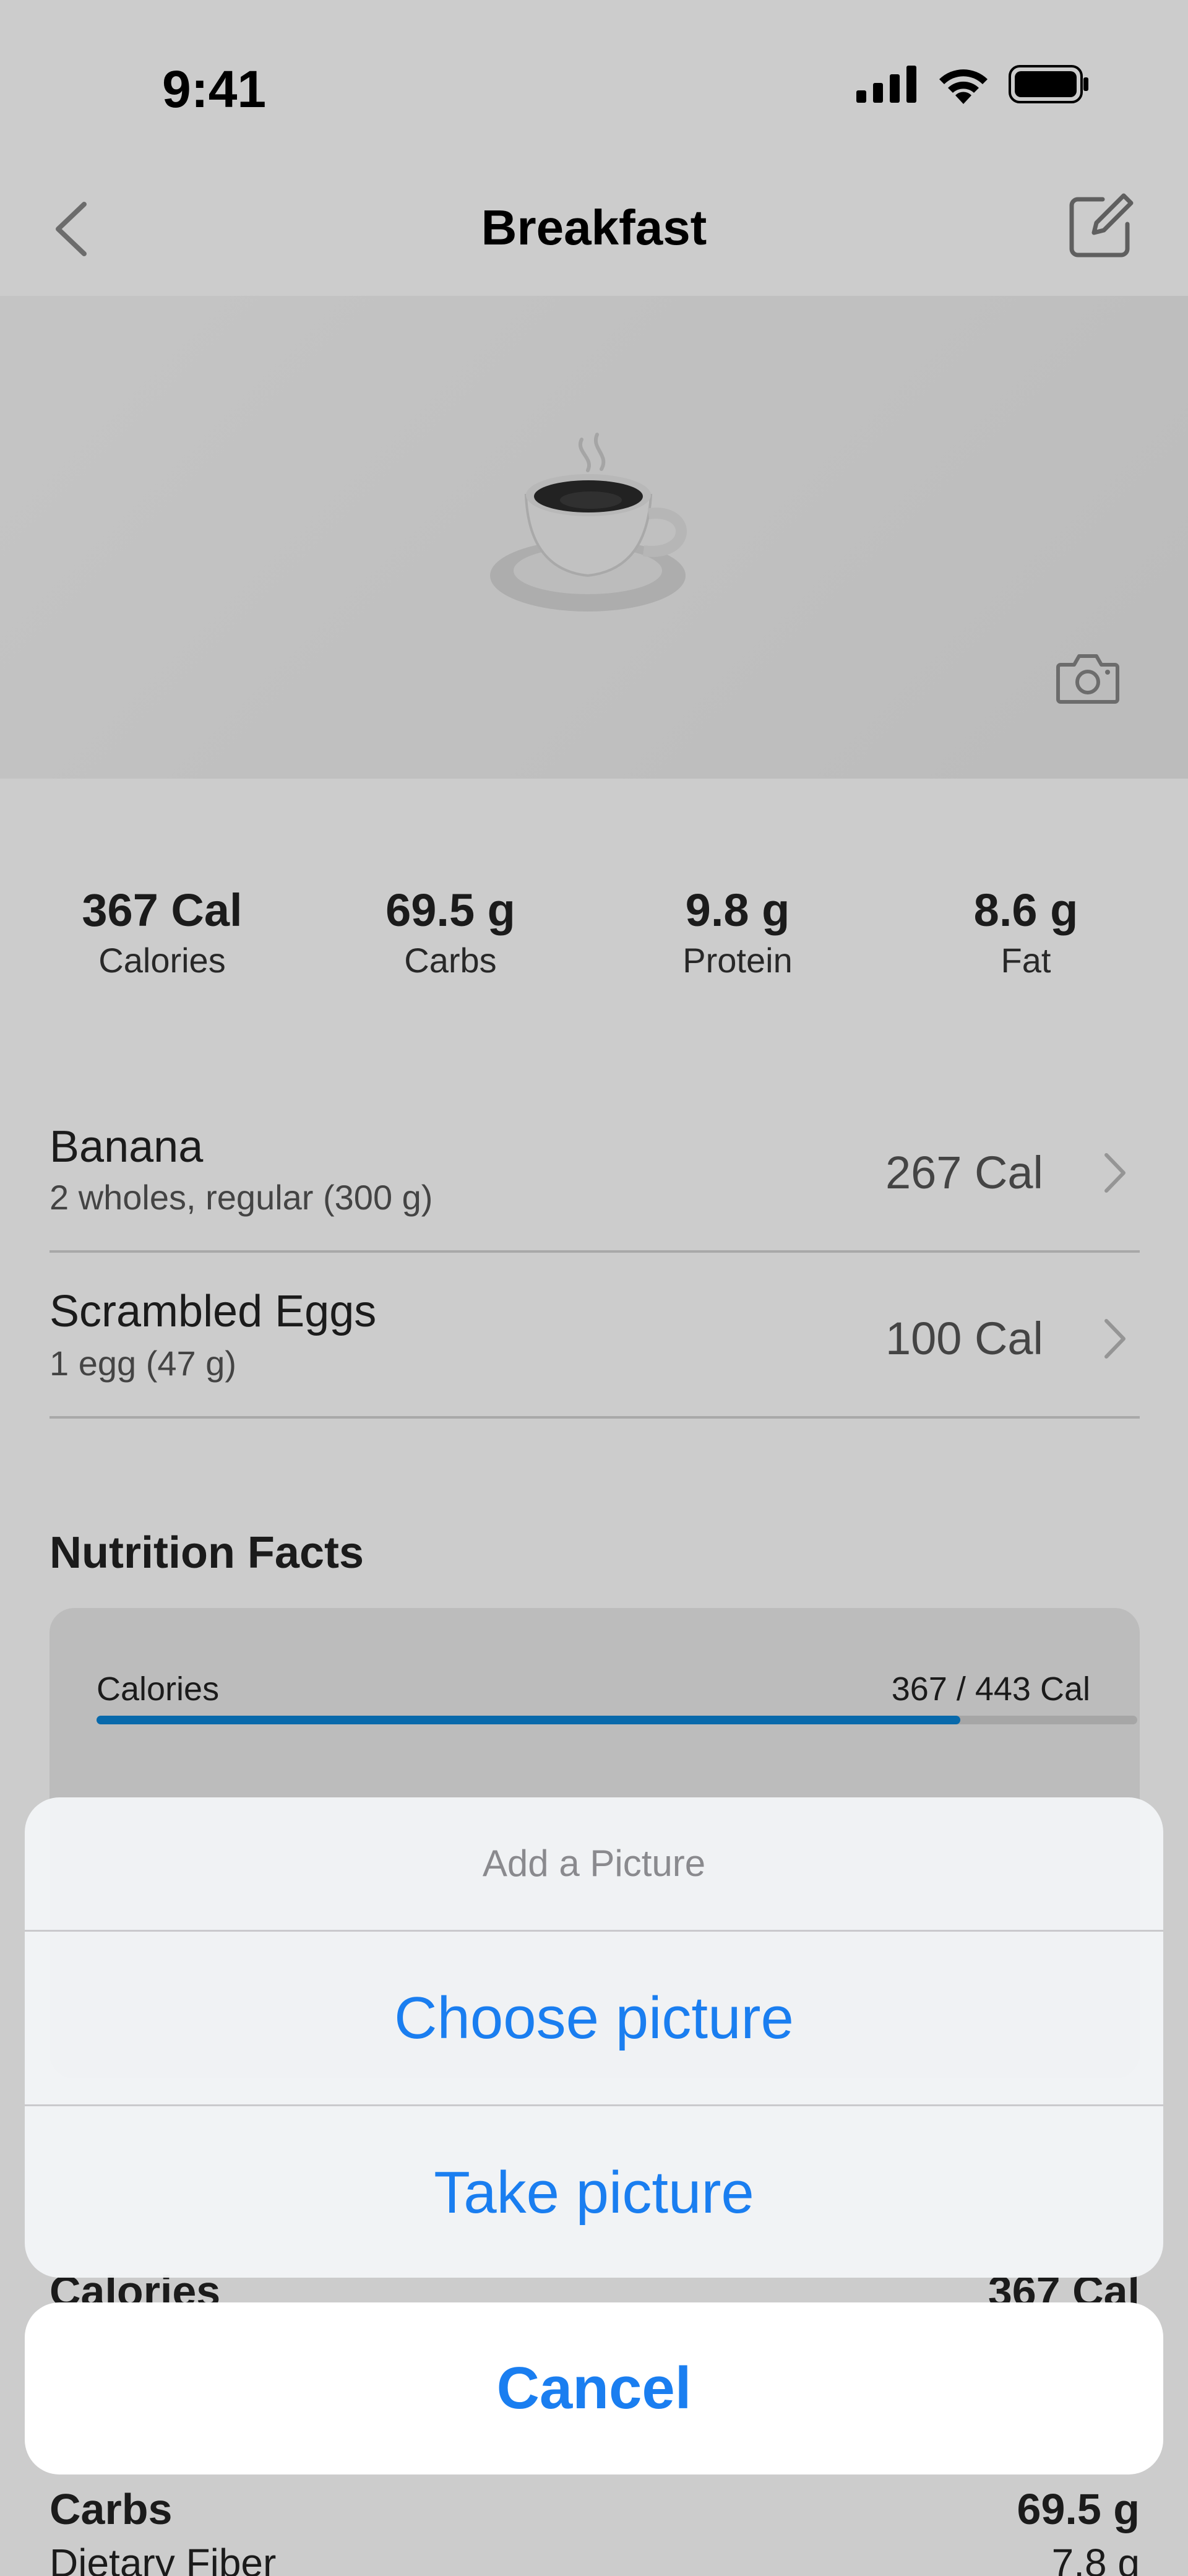  Describe the element at coordinates (594, 1863) in the screenshot. I see `action-sheet-title: Add a Picture` at that location.